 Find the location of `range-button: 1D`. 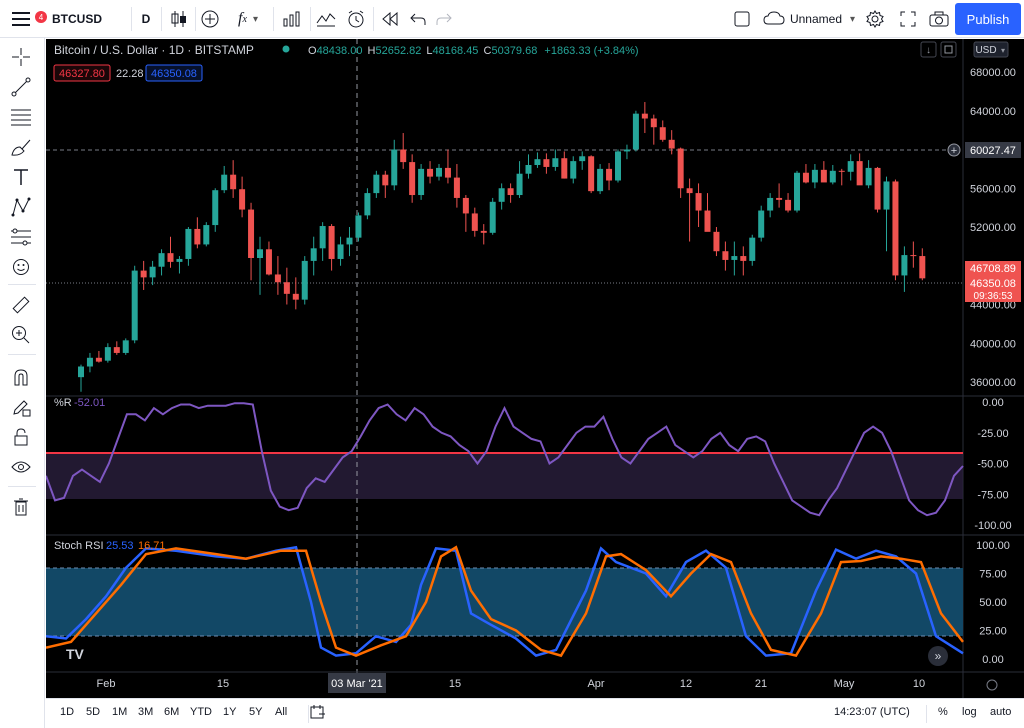

range-button: 1D is located at coordinates (67, 712).